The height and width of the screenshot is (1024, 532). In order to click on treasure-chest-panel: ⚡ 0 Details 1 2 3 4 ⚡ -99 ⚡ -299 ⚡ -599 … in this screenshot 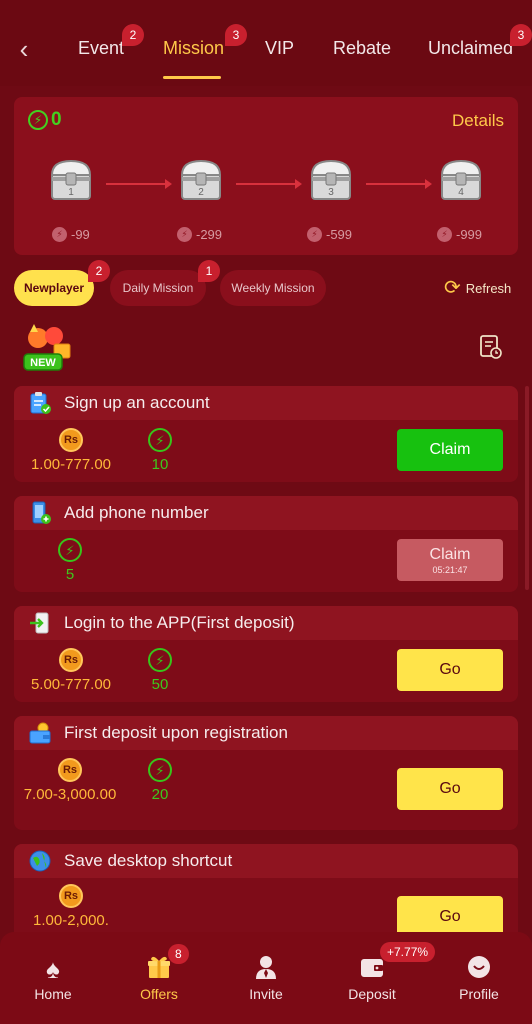, I will do `click(266, 176)`.